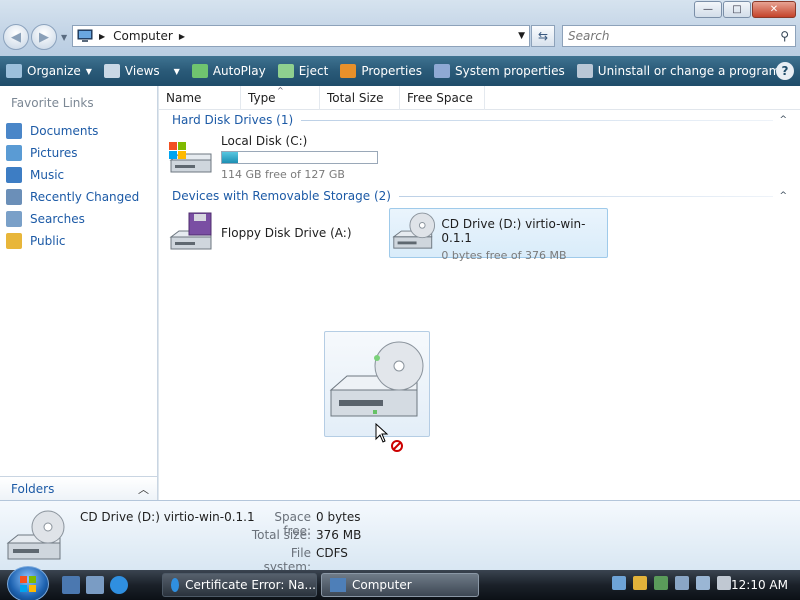  Describe the element at coordinates (274, 233) in the screenshot. I see `drive-tile-floppy: Floppy Disk Drive (A:)` at that location.